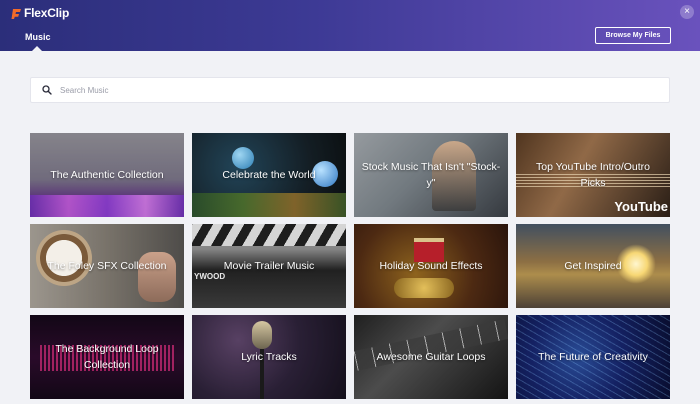 The width and height of the screenshot is (700, 404). I want to click on card-label: Lyric Tracks, so click(269, 357).